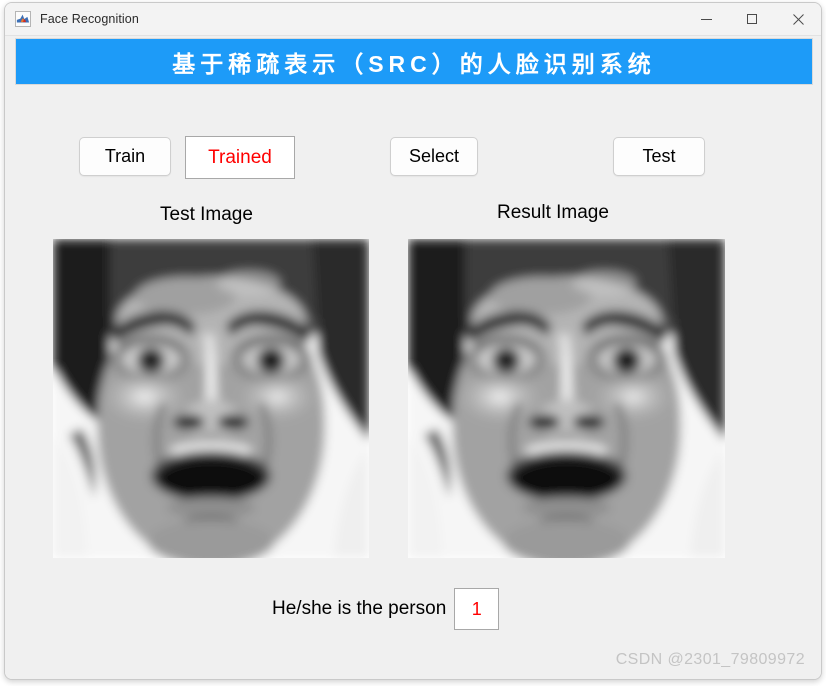 The height and width of the screenshot is (686, 826). What do you see at coordinates (89, 19) in the screenshot?
I see `window-title: Face Recognition` at bounding box center [89, 19].